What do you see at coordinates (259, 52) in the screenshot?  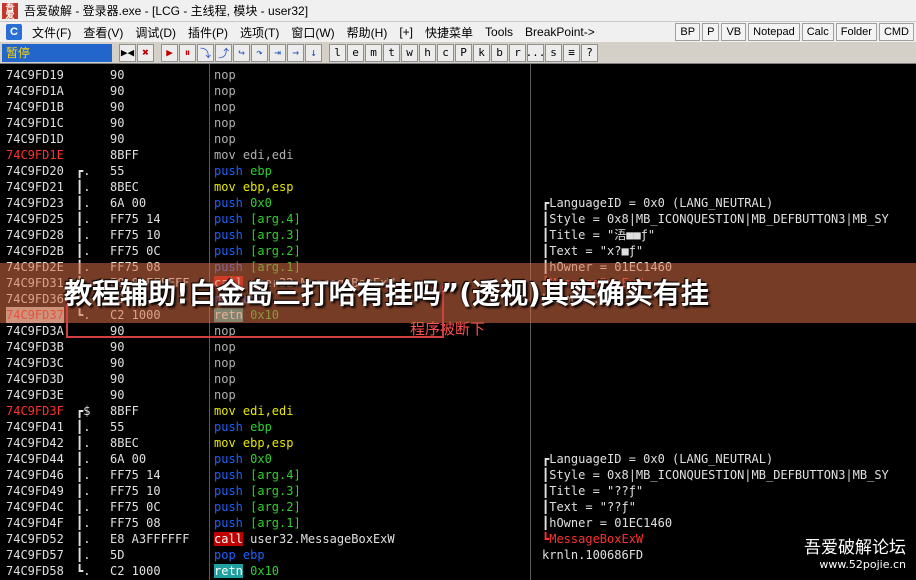 I see `toolbar-button-8: ↷` at bounding box center [259, 52].